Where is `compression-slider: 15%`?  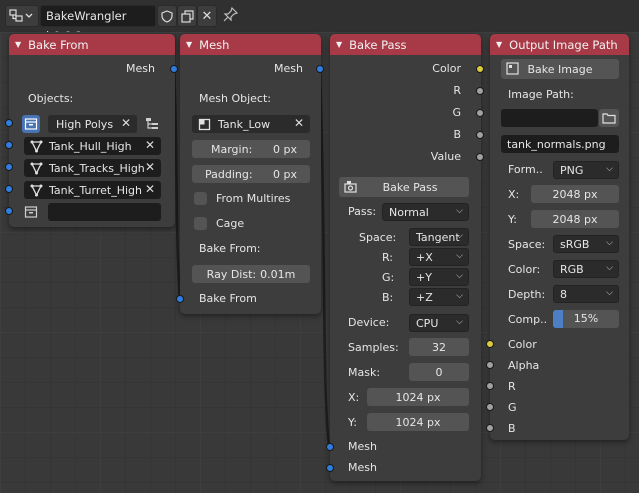
compression-slider: 15% is located at coordinates (586, 319).